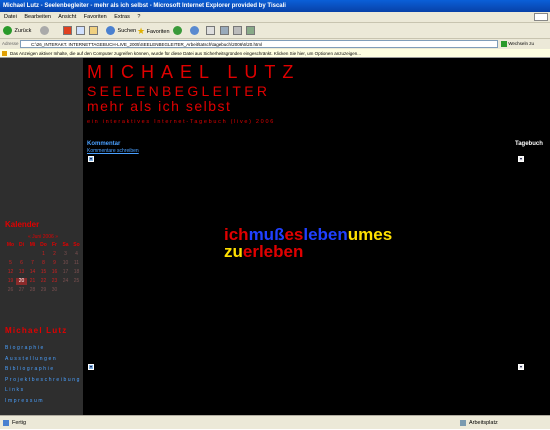 The height and width of the screenshot is (430, 550). What do you see at coordinates (224, 31) in the screenshot?
I see `edit-button` at bounding box center [224, 31].